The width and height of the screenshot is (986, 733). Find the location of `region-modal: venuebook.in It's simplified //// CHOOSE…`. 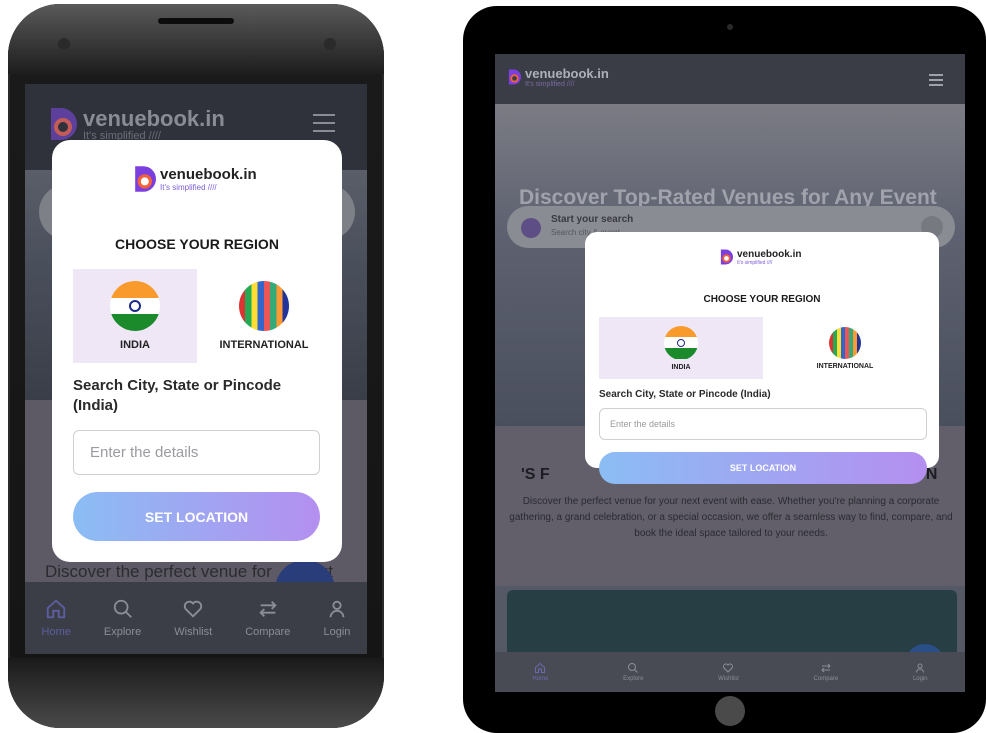

region-modal: venuebook.in It's simplified //// CHOOSE… is located at coordinates (762, 358).